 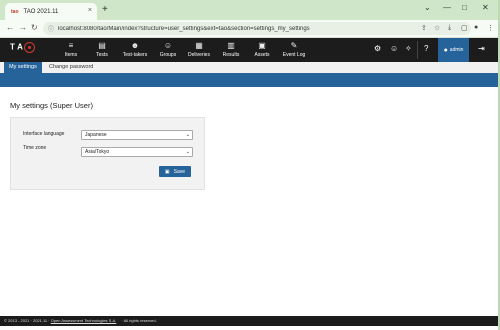 What do you see at coordinates (481, 48) in the screenshot?
I see `logout-icon: ⇥` at bounding box center [481, 48].